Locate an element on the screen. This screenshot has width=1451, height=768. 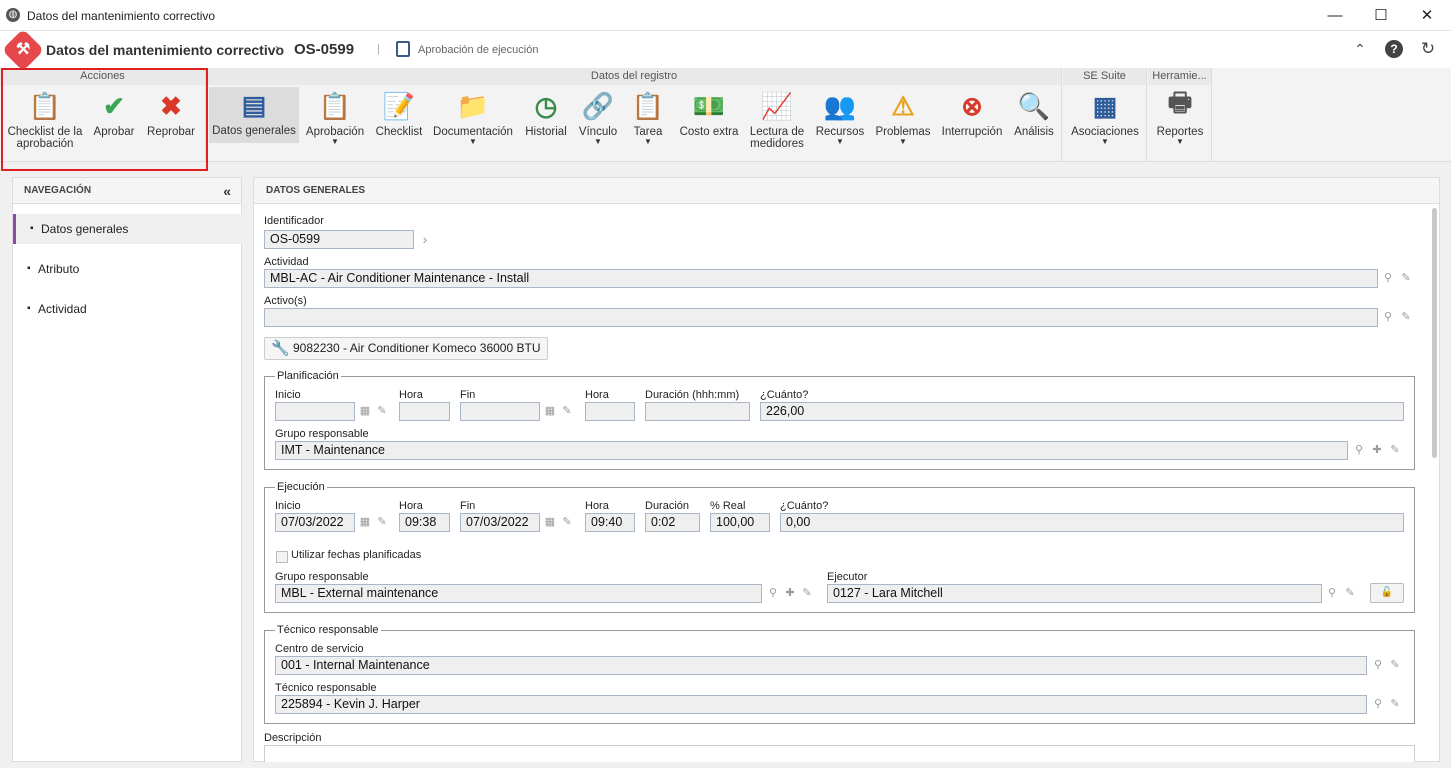
plan-hora2-label: Hora is located at coordinates (597, 395).